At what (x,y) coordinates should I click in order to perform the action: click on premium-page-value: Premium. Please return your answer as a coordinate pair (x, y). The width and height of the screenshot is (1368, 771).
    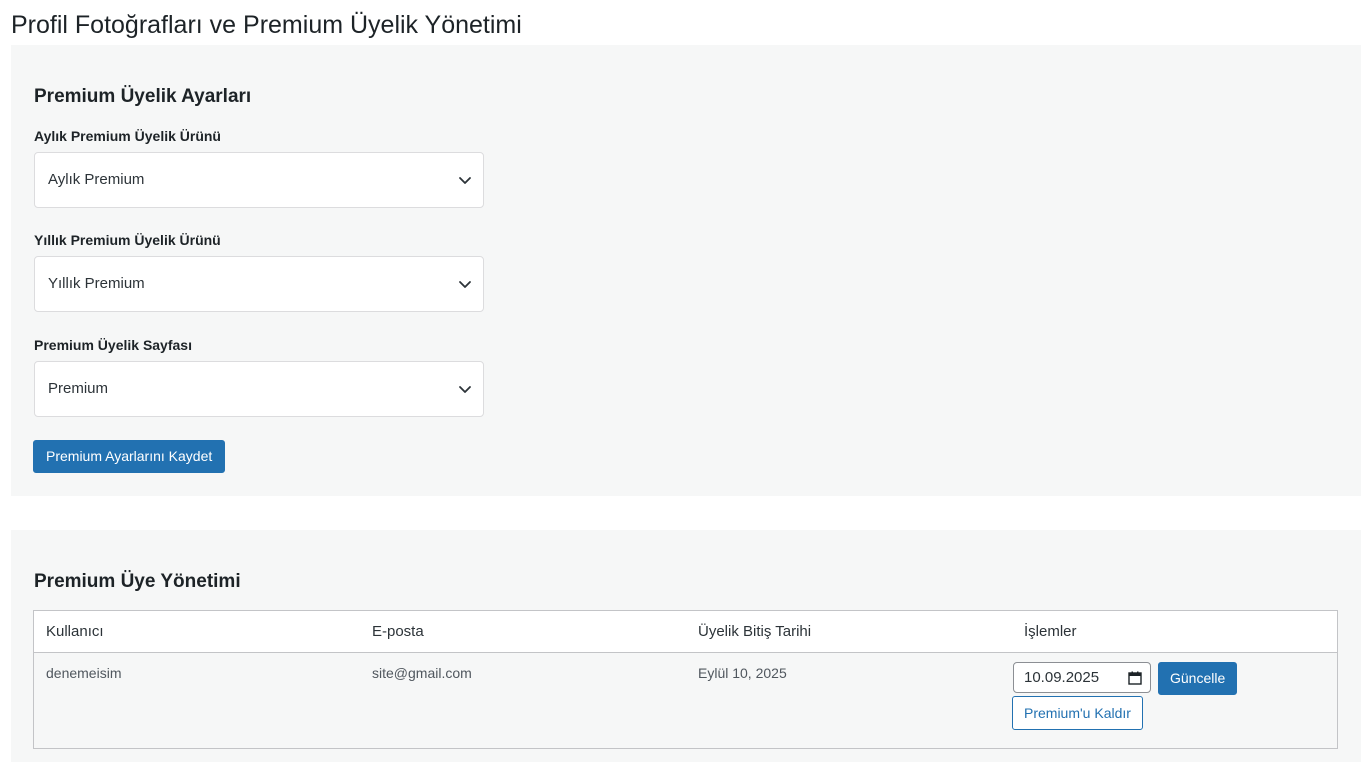
    Looking at the image, I should click on (78, 388).